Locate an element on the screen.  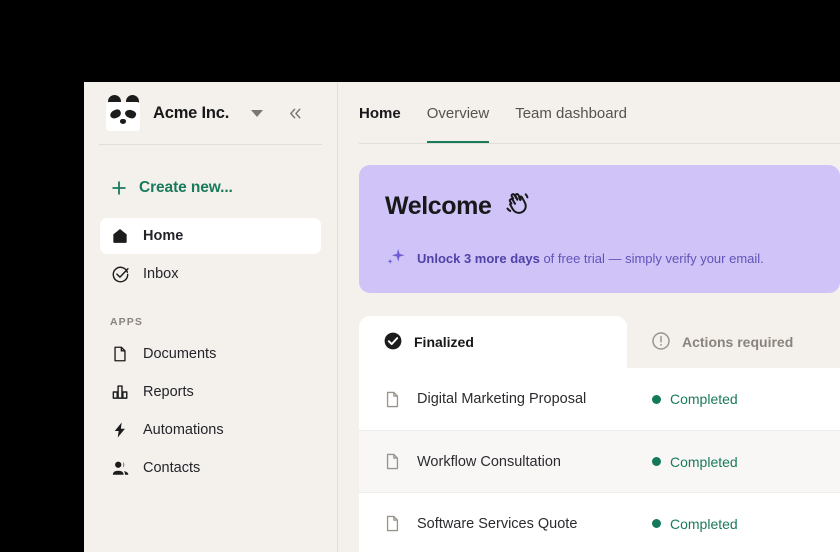
page-title: Home is located at coordinates (380, 113).